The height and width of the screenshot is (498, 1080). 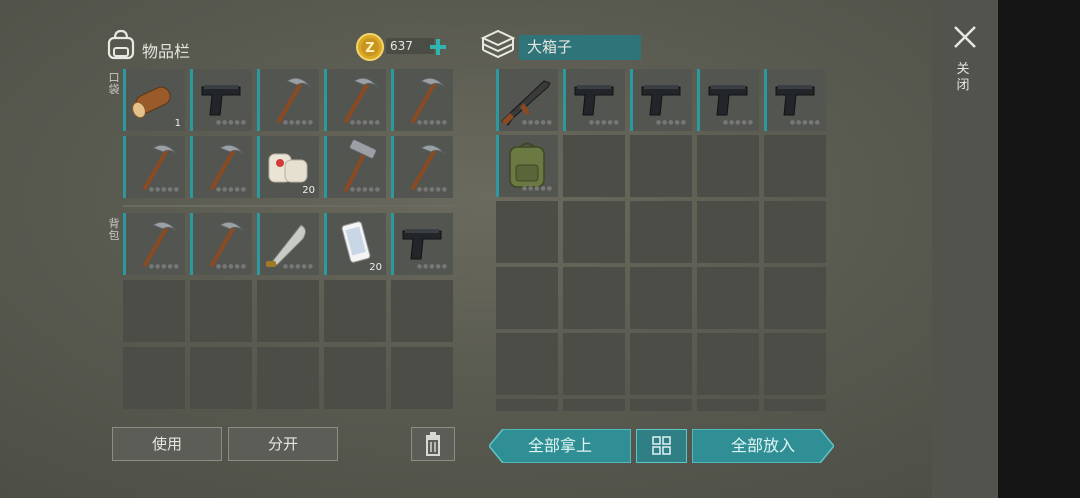 I want to click on close-icon, so click(x=965, y=37).